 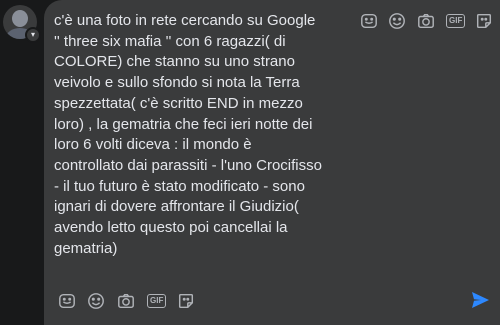 What do you see at coordinates (480, 300) in the screenshot?
I see `send-icon` at bounding box center [480, 300].